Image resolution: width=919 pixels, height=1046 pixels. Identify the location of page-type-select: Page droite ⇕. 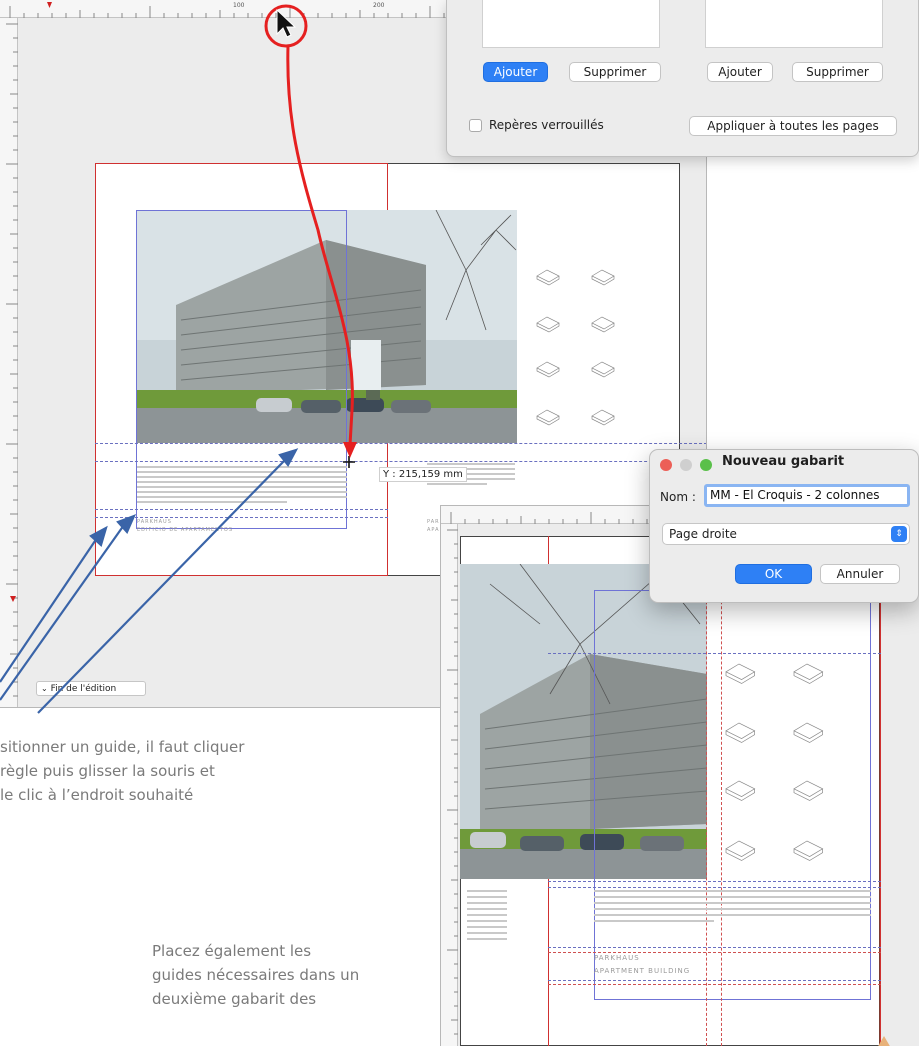
(786, 534).